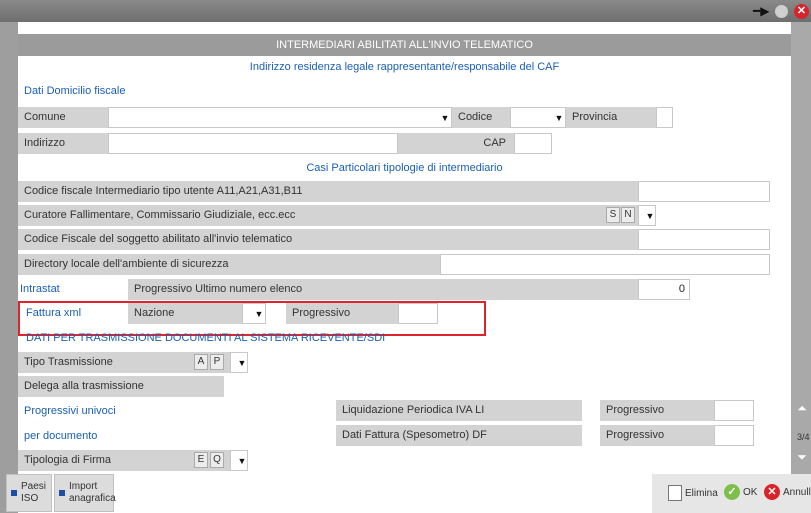 The image size is (811, 513). What do you see at coordinates (383, 289) in the screenshot?
I see `intrastat-progressivo-label: Progressivo Ultimo numero elenco` at bounding box center [383, 289].